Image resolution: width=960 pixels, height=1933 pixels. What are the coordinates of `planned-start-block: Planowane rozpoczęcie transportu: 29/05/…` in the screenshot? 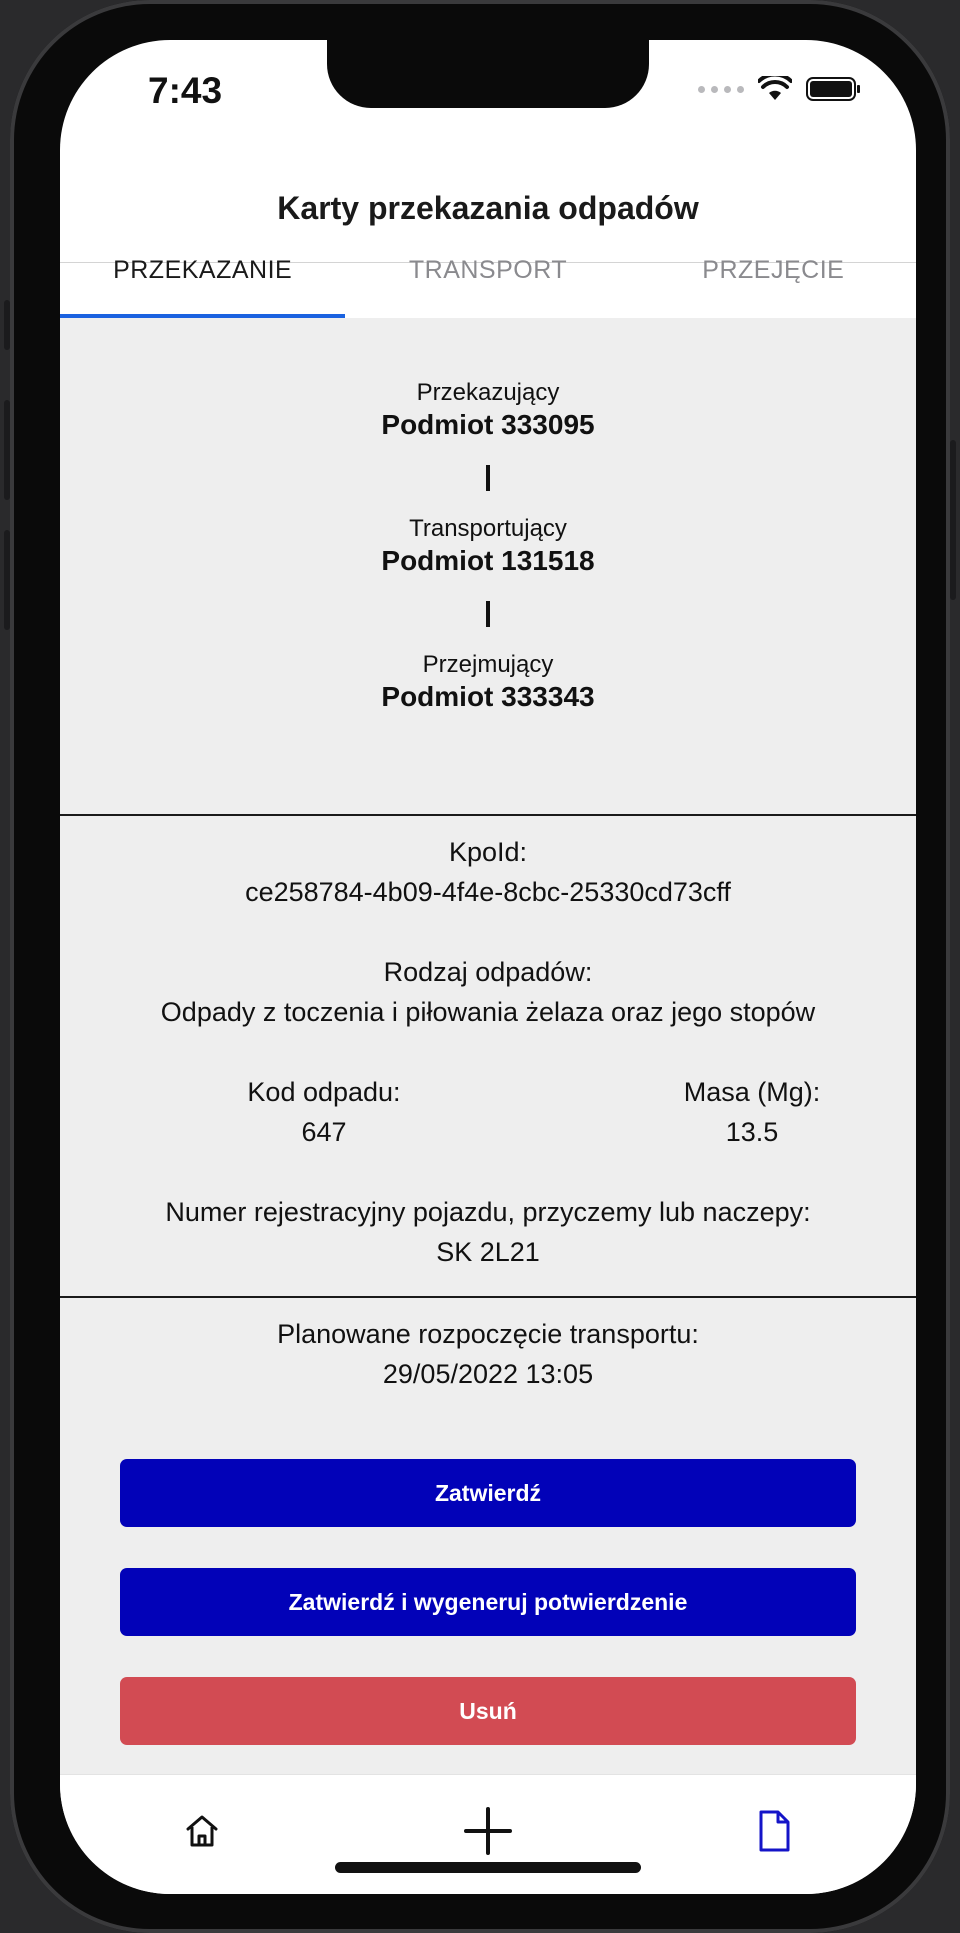 It's located at (488, 1354).